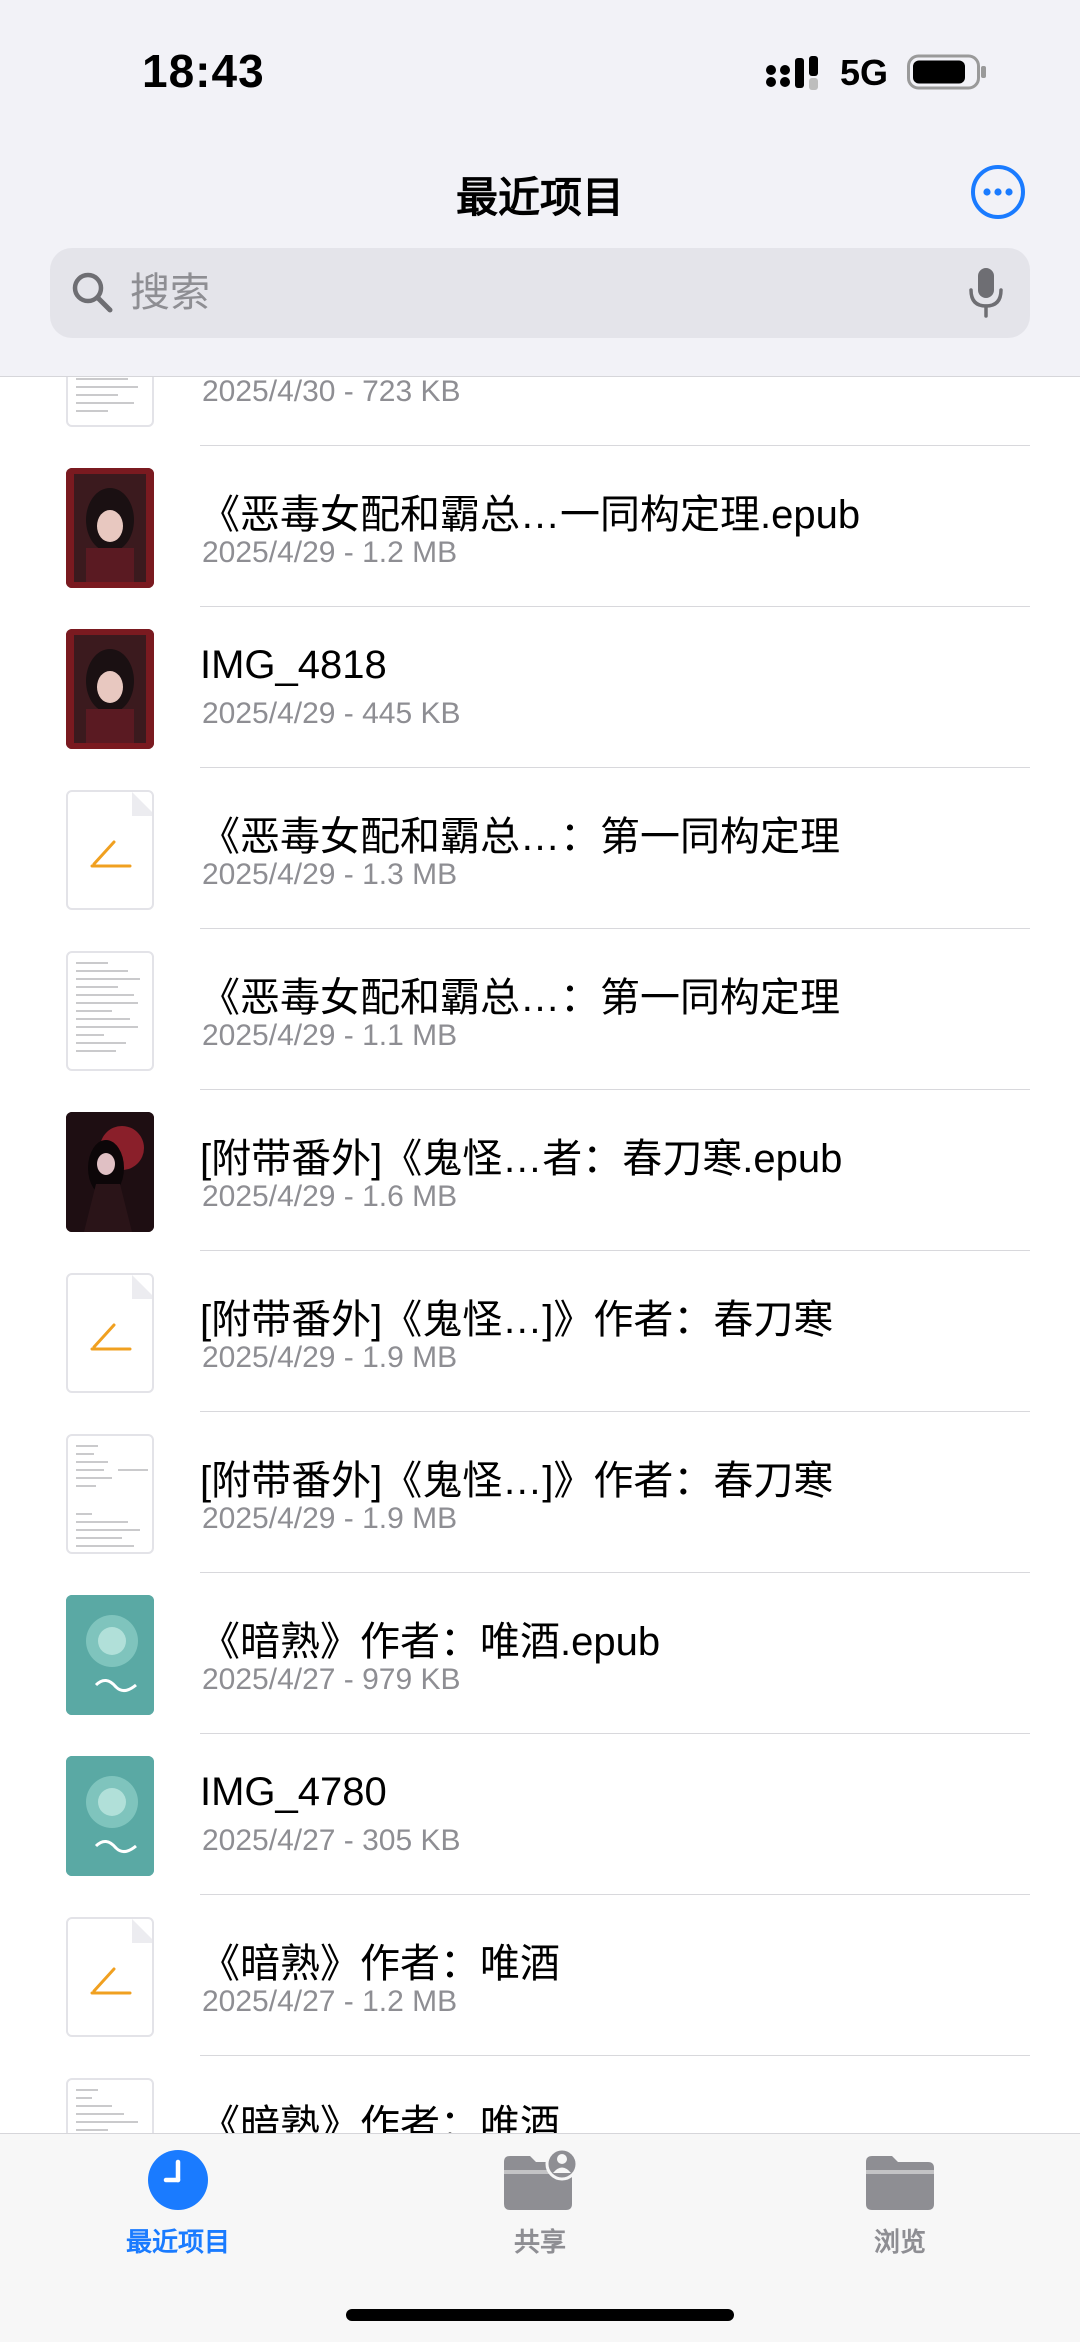  What do you see at coordinates (331, 713) in the screenshot?
I see `file-date-size: 2025/4/29 - 445 KB` at bounding box center [331, 713].